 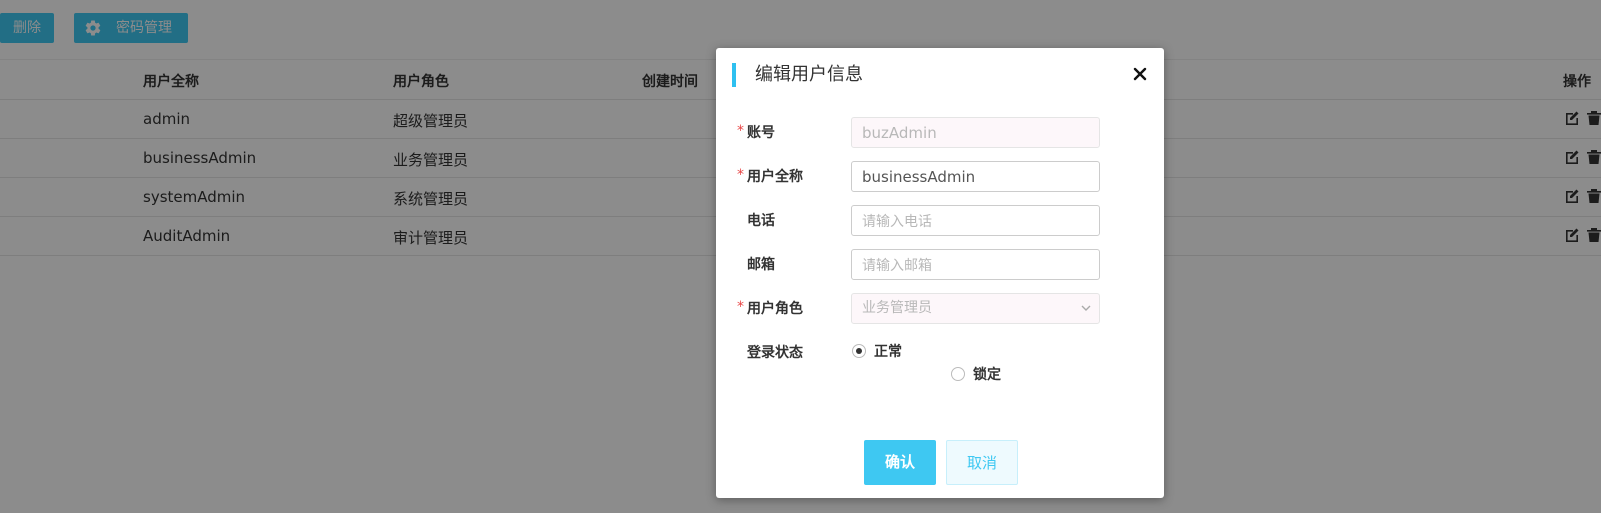 I want to click on login-status-label: 登录状态, so click(x=775, y=353).